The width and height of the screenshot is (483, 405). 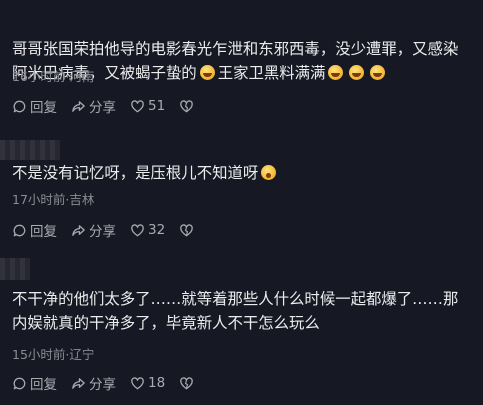 What do you see at coordinates (53, 354) in the screenshot?
I see `comment-meta: 15小时前·辽宁` at bounding box center [53, 354].